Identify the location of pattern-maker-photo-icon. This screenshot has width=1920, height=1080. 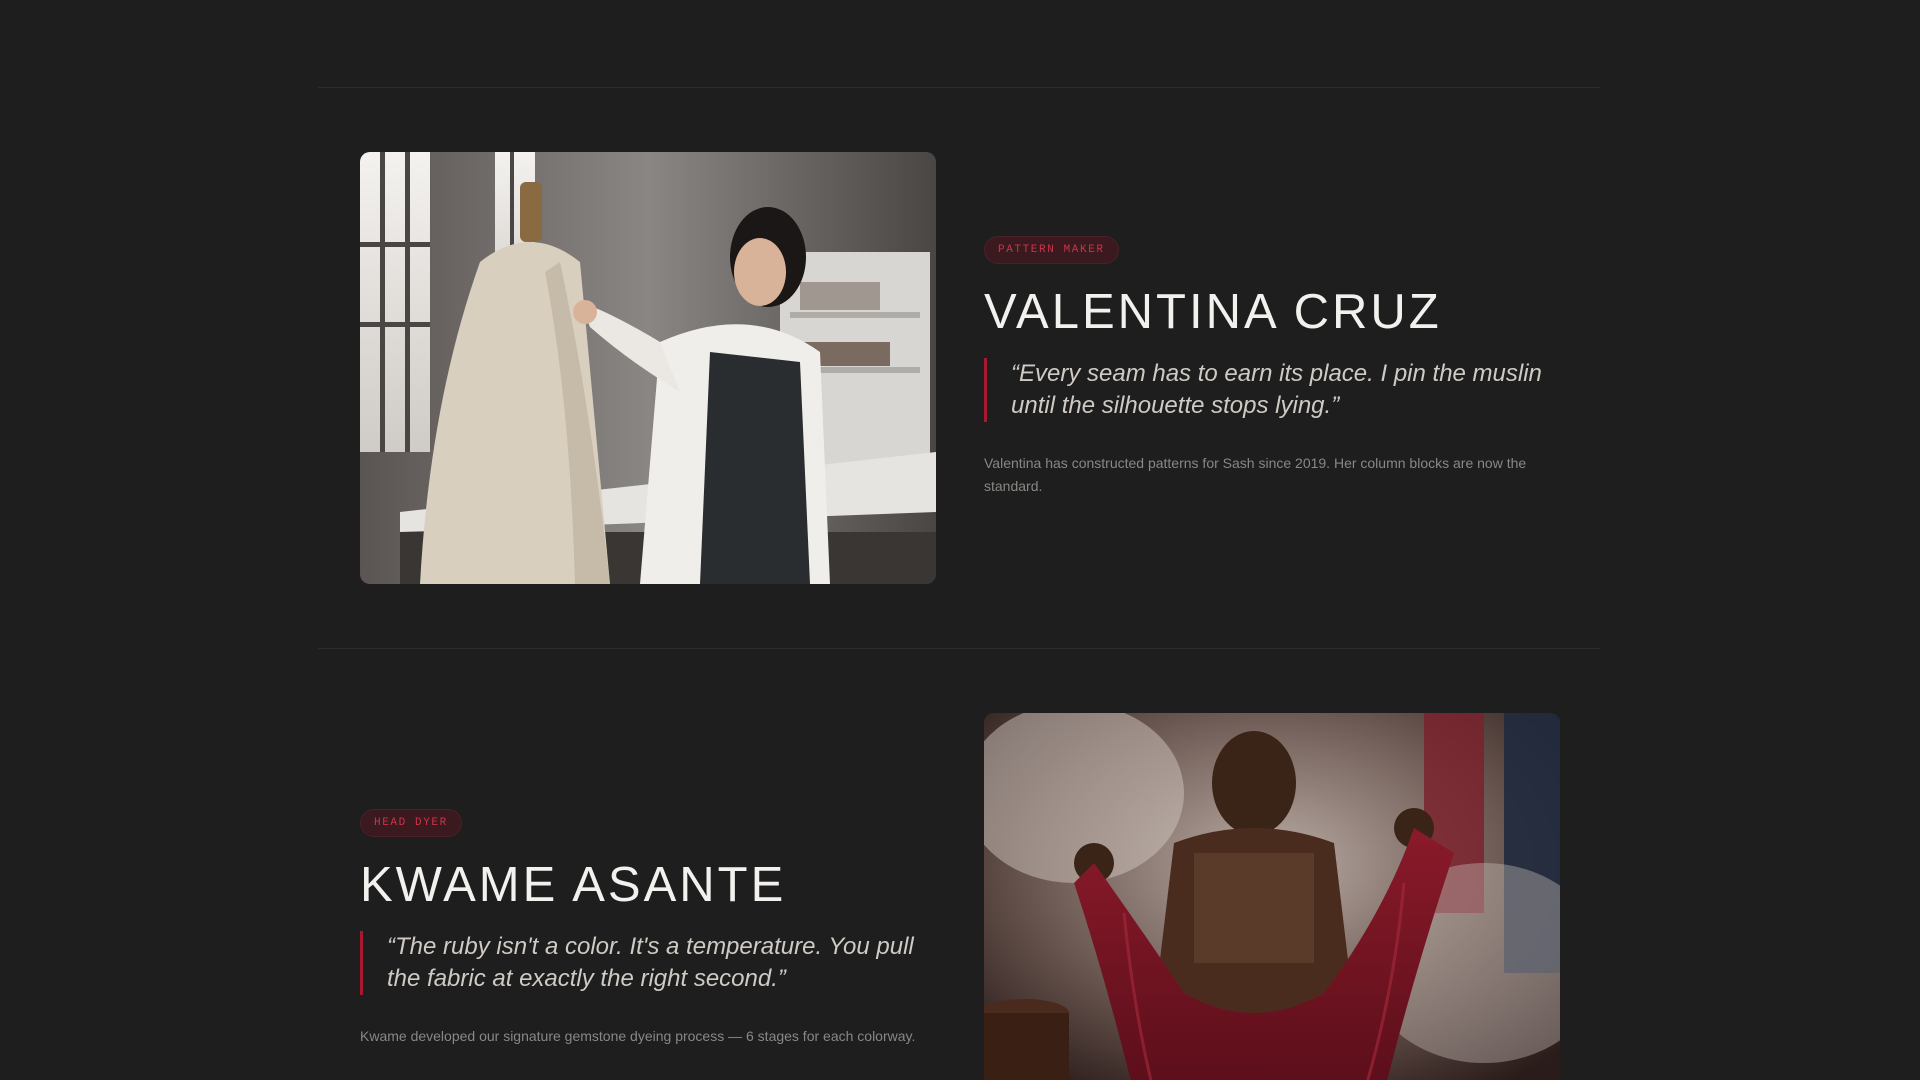
(648, 368).